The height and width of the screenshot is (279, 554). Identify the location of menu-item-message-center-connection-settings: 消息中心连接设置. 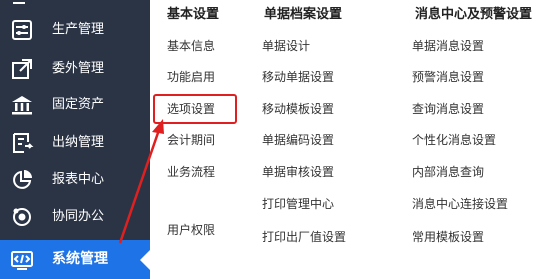
(460, 204).